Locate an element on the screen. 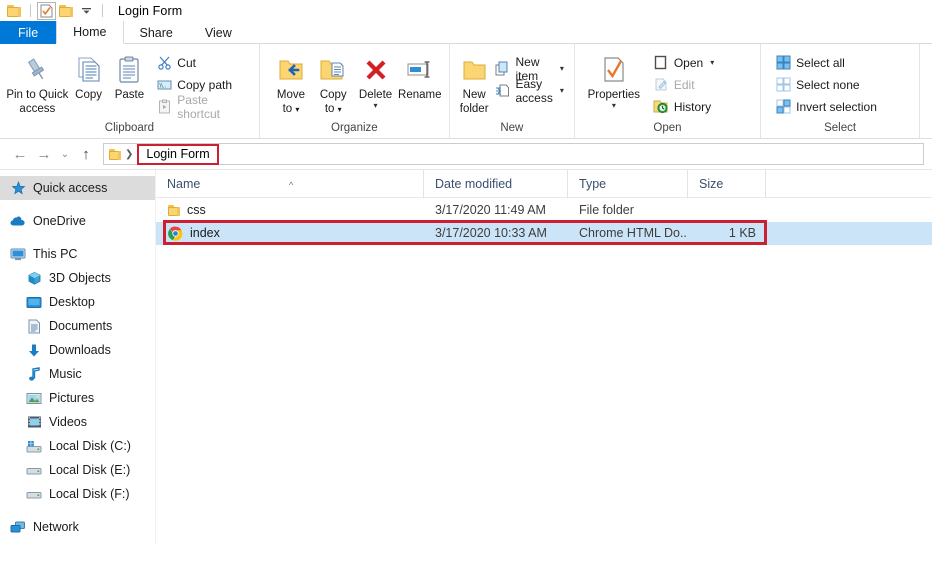  file-date-cell: 3/17/2020 10:33 AM is located at coordinates (491, 233).